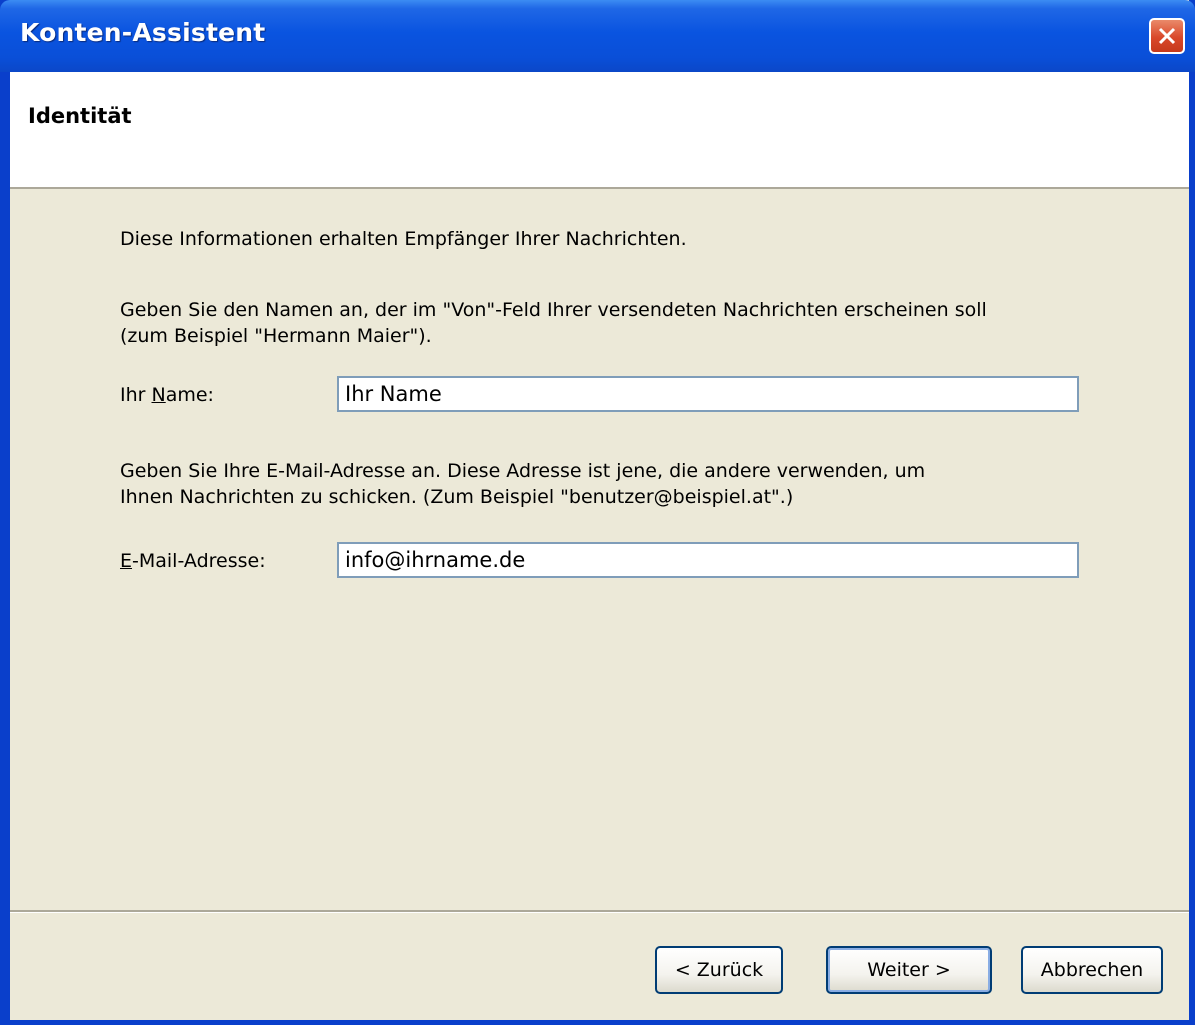  What do you see at coordinates (276, 336) in the screenshot?
I see `name-hint-line2: (zum Beispiel "Hermann Maier").` at bounding box center [276, 336].